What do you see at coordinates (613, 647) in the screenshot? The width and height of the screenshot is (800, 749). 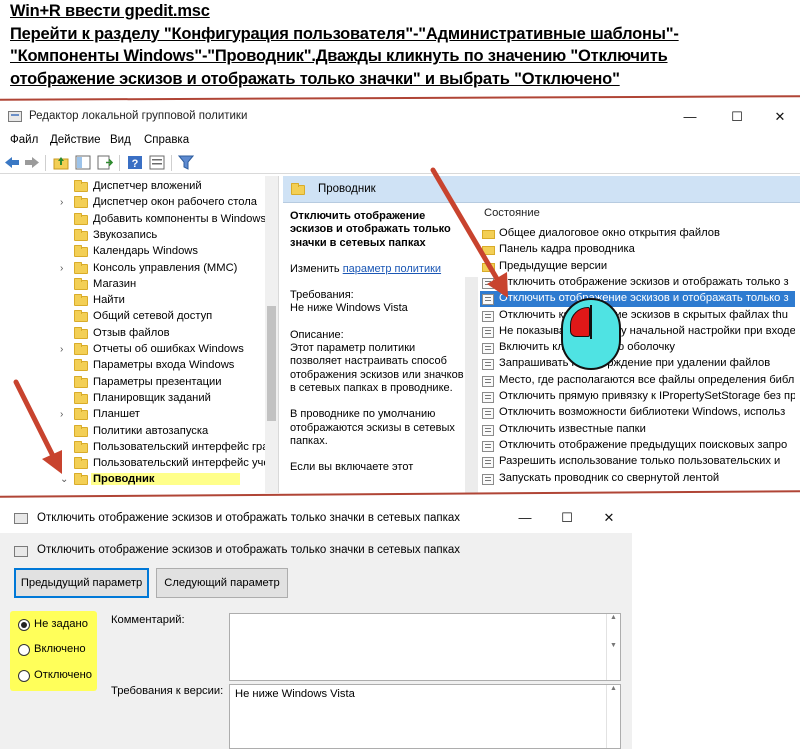 I see `comment-scrollbar: ▲ ▼` at bounding box center [613, 647].